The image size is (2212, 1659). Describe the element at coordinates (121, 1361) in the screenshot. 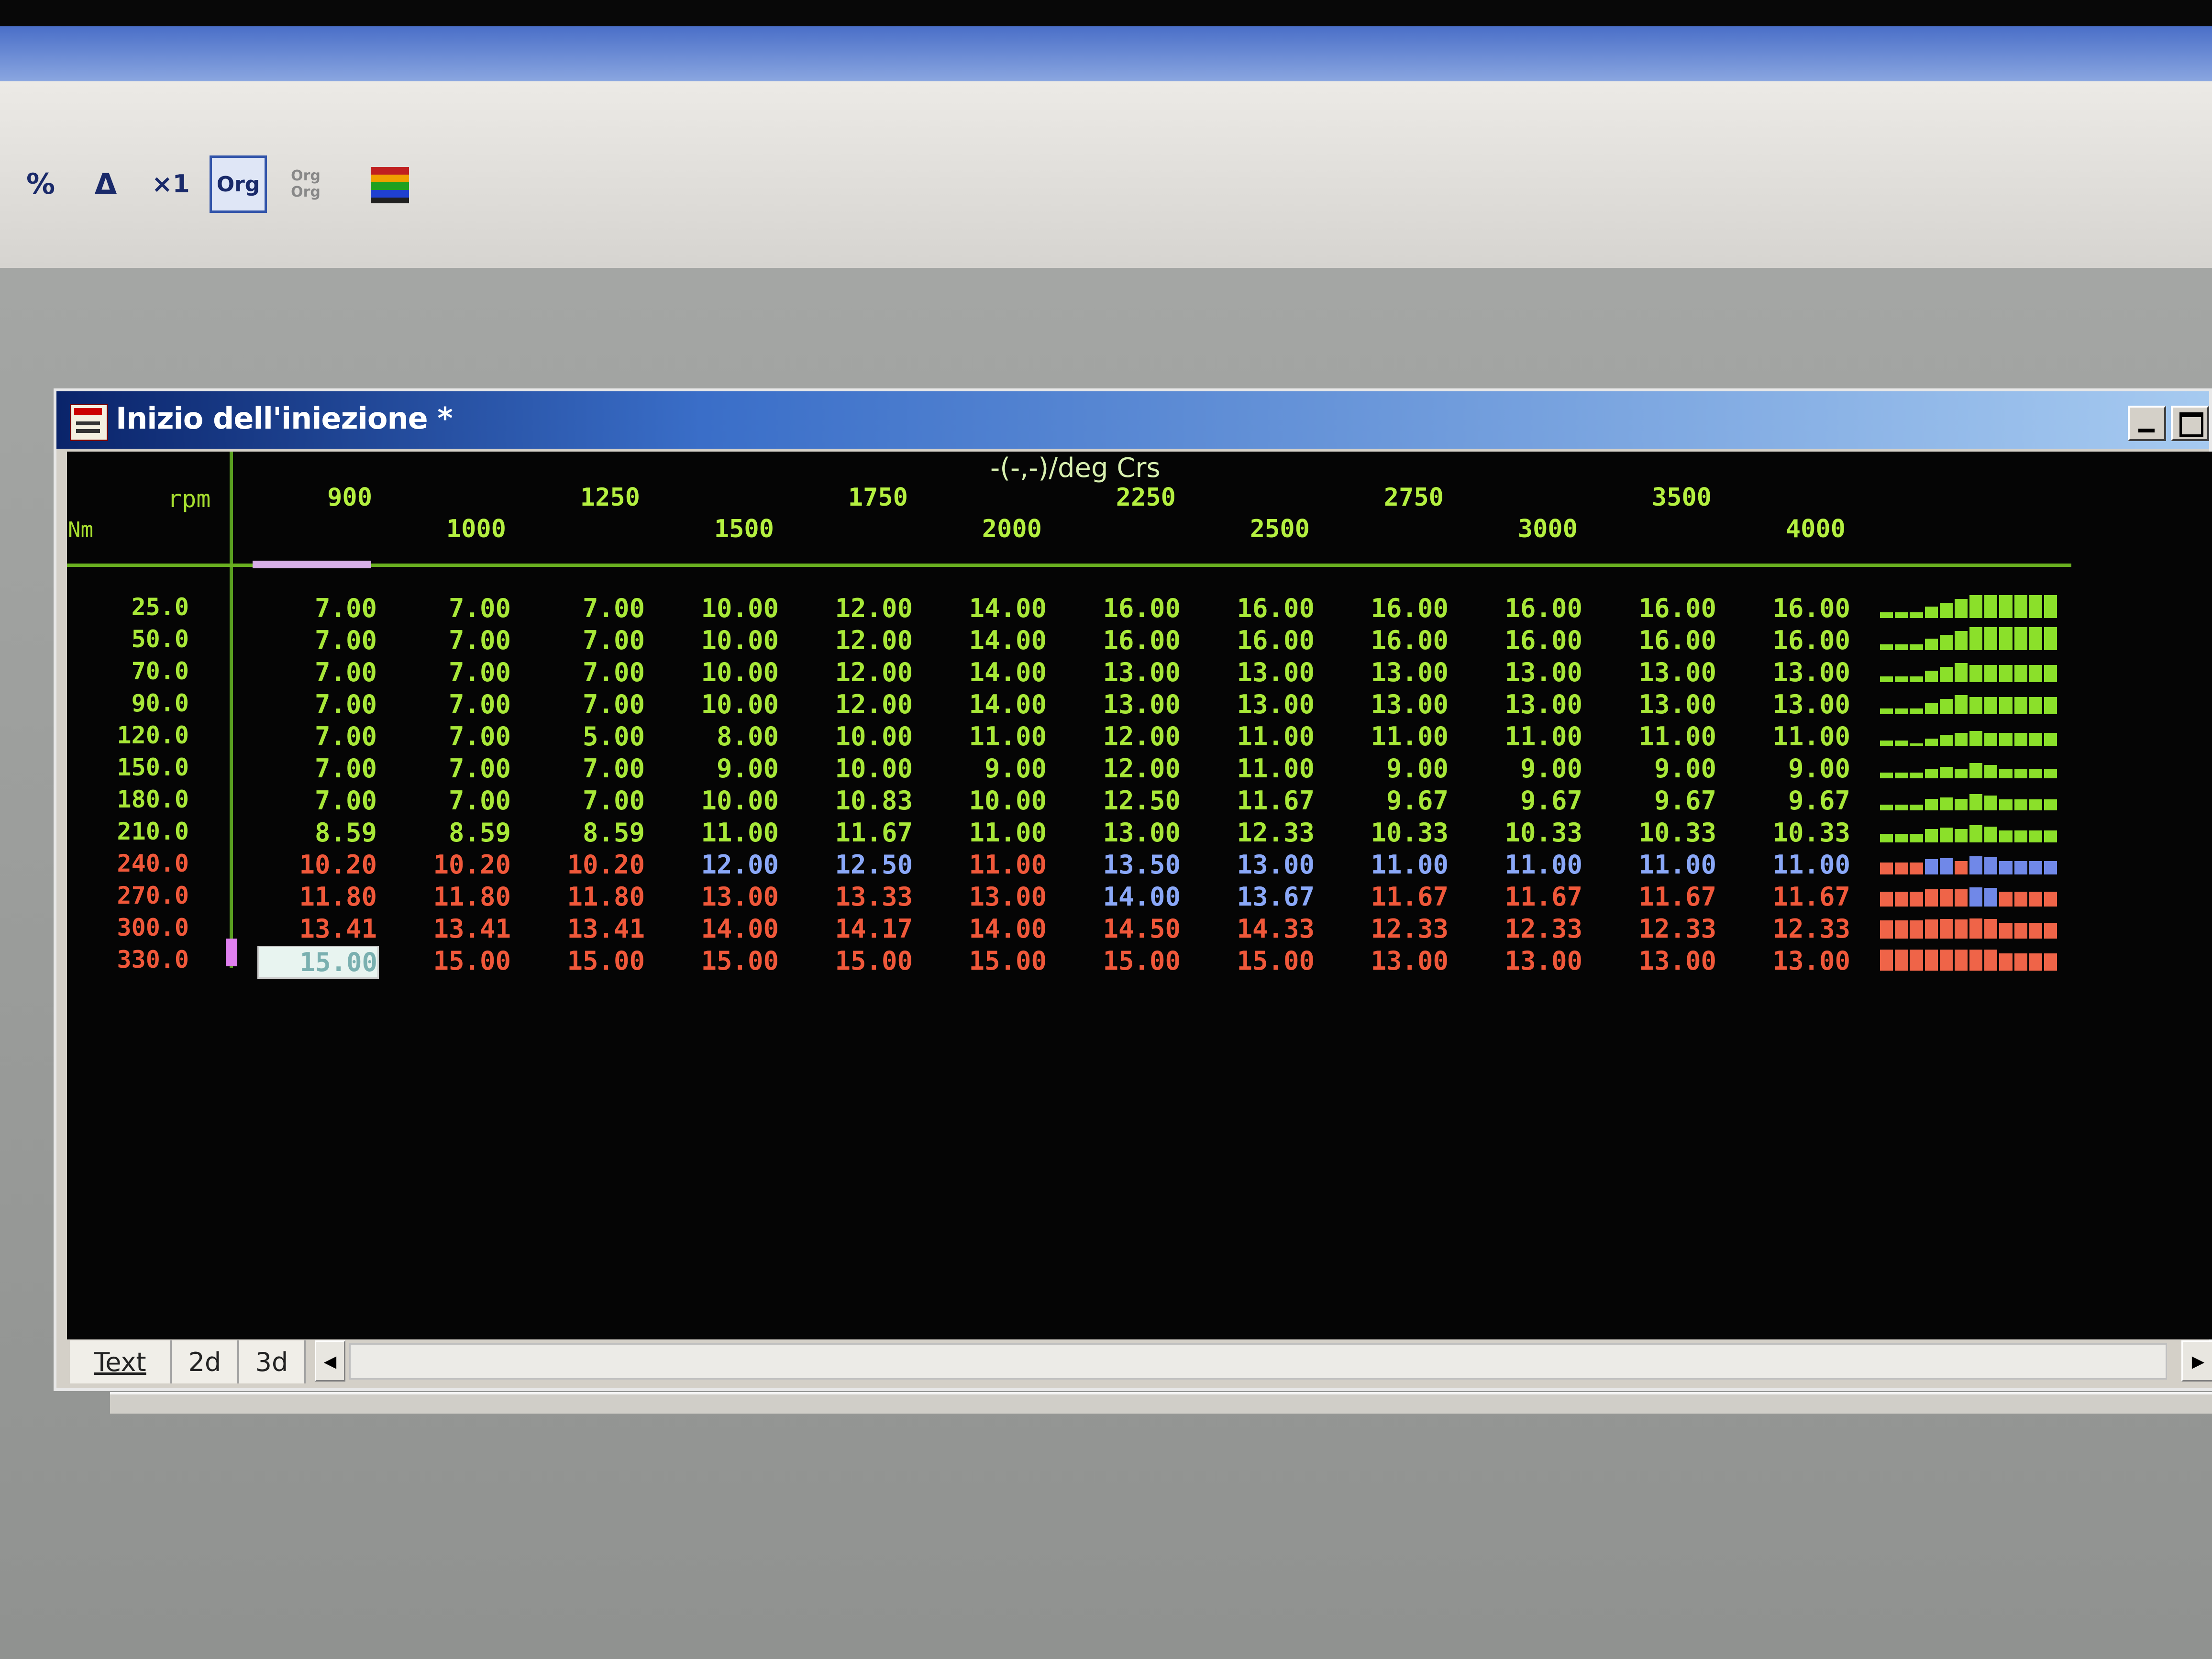

I see `tab-text: Text` at that location.